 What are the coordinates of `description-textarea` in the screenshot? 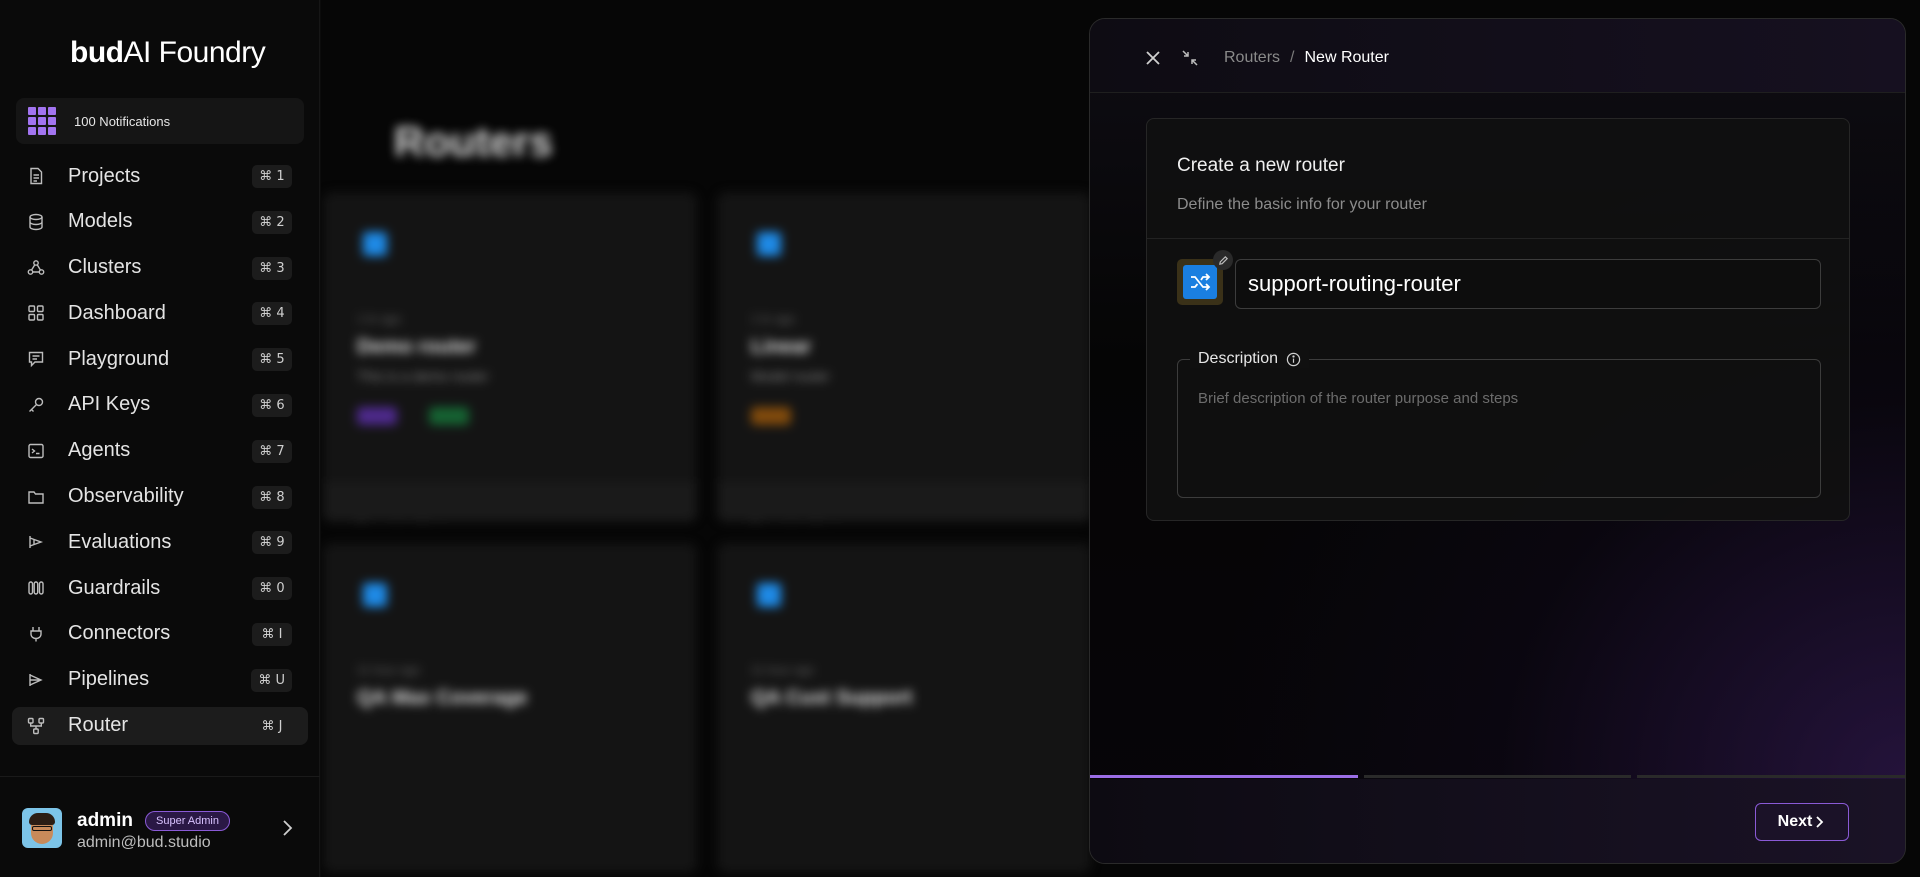 It's located at (1499, 428).